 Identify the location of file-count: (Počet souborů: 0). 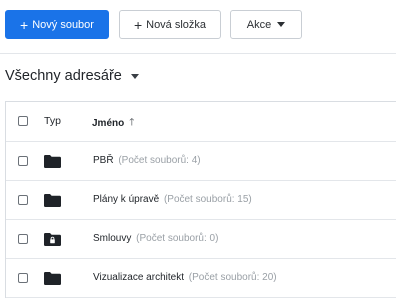
(177, 238).